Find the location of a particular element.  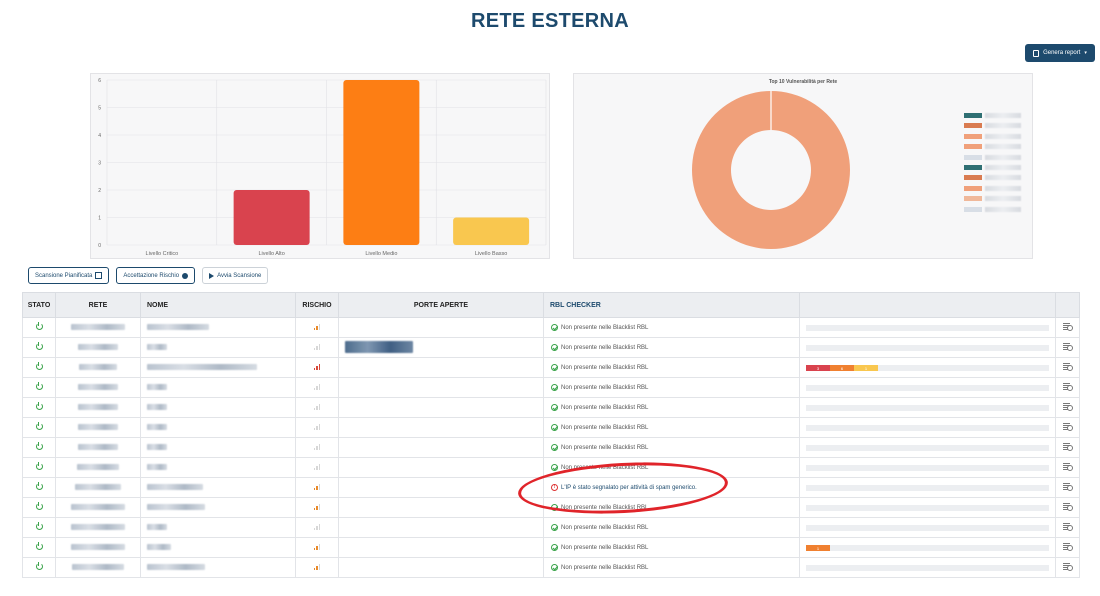

scheduled-scan-button: Scansione Pianificata is located at coordinates (69, 275).